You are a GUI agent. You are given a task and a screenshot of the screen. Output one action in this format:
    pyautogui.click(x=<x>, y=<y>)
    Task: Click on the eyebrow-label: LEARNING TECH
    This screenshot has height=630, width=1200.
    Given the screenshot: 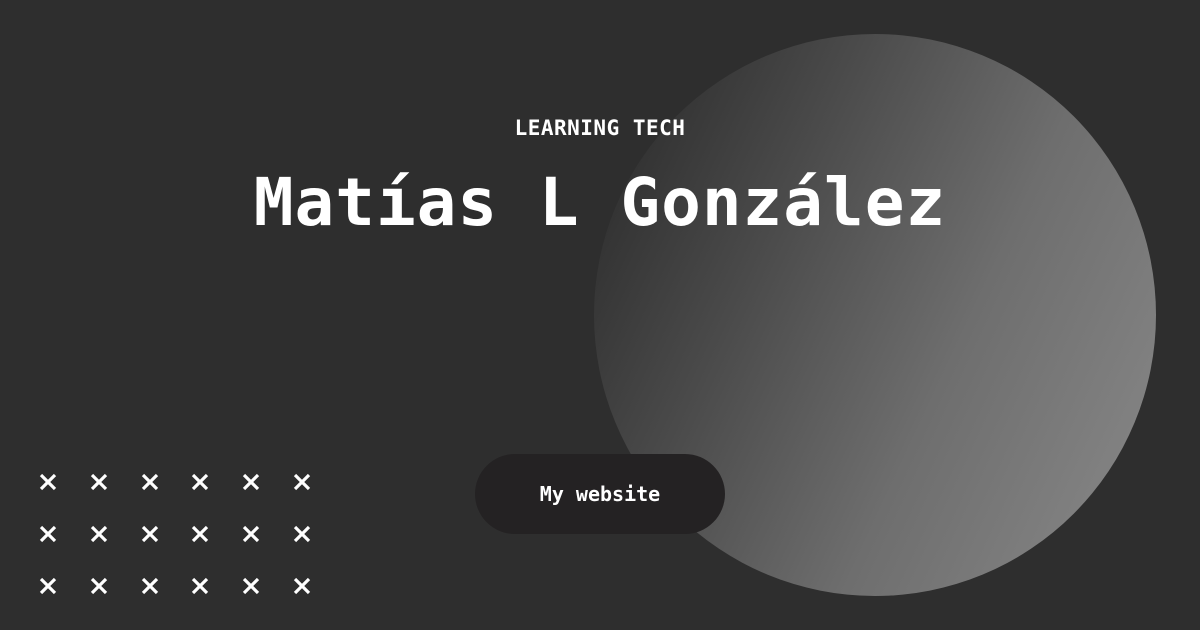 What is the action you would take?
    pyautogui.click(x=600, y=128)
    